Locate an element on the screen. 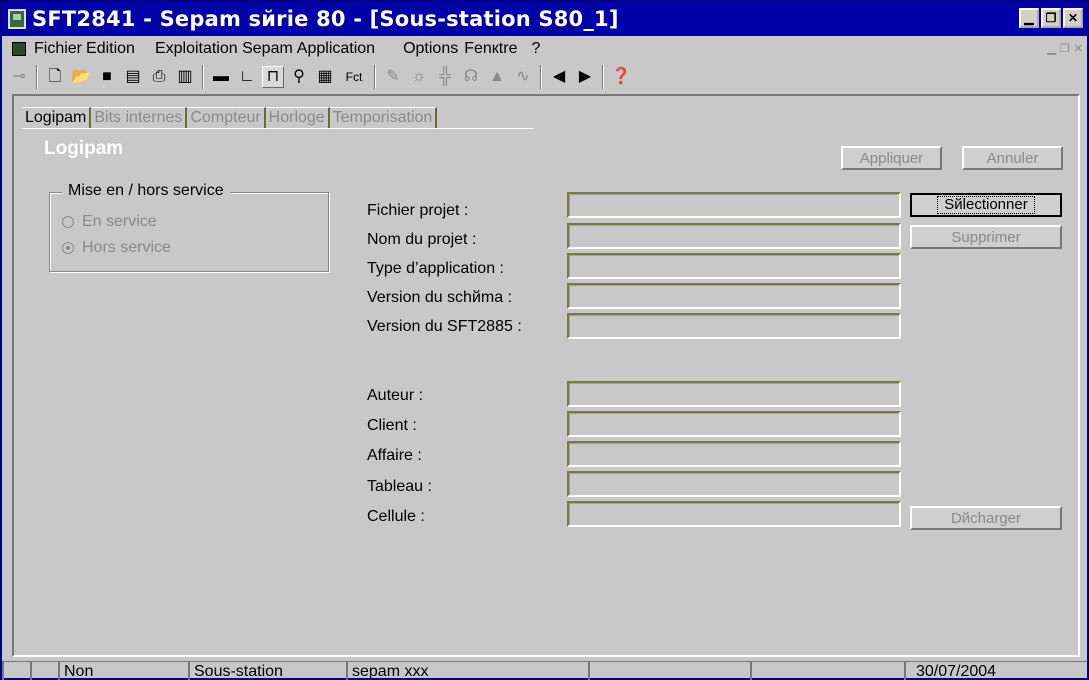  schema-version-field is located at coordinates (734, 296).